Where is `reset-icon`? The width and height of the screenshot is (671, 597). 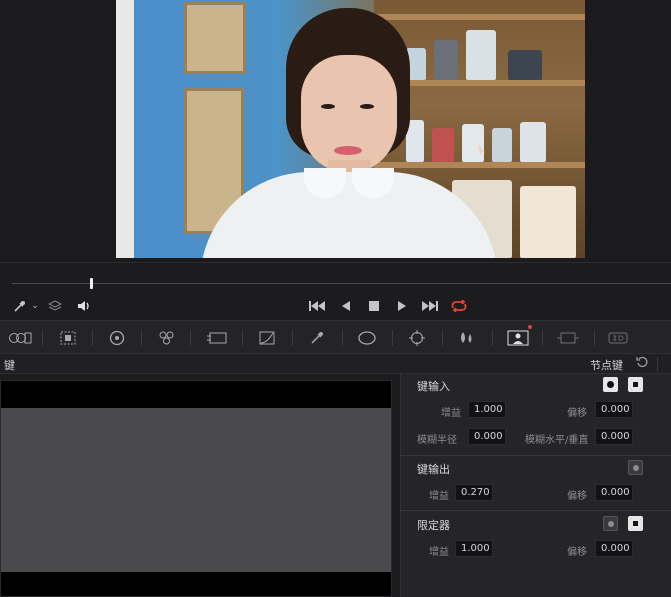 reset-icon is located at coordinates (642, 363).